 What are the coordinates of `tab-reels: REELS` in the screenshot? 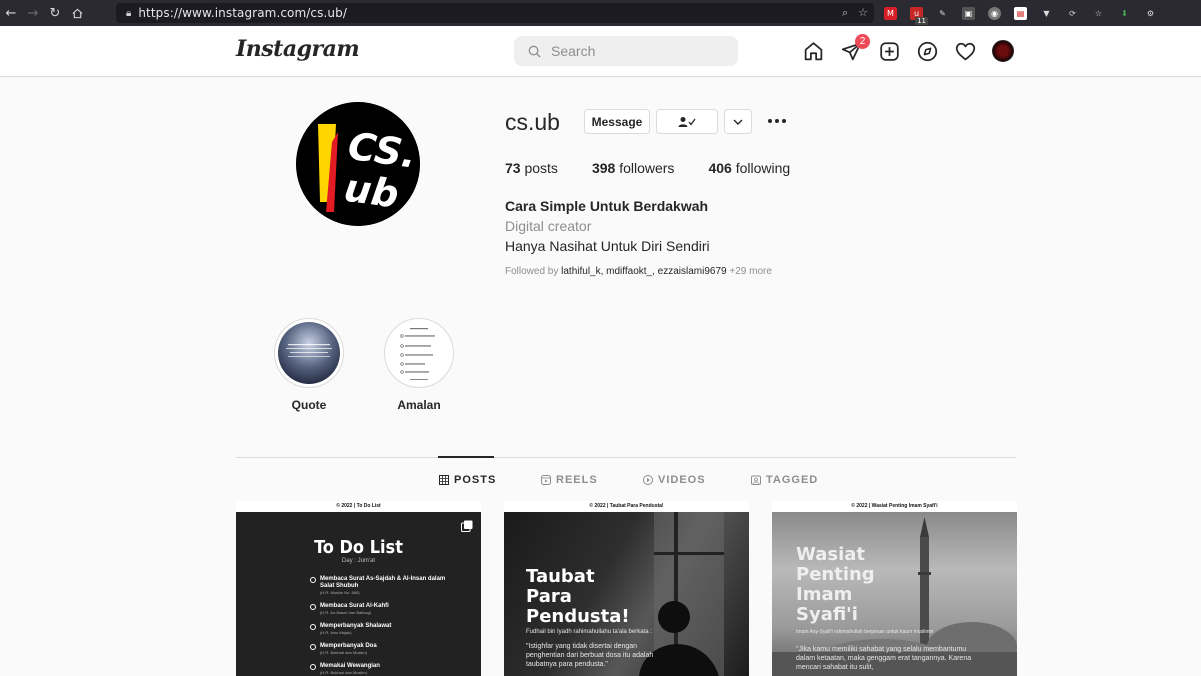 It's located at (569, 480).